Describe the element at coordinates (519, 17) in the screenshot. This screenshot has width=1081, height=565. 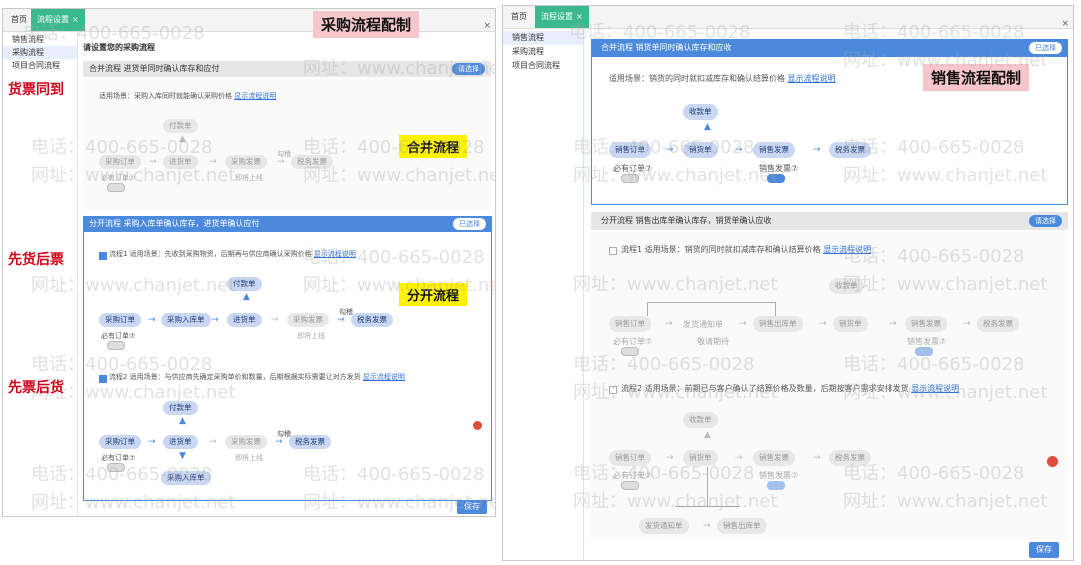
I see `tab-home: 首页` at that location.